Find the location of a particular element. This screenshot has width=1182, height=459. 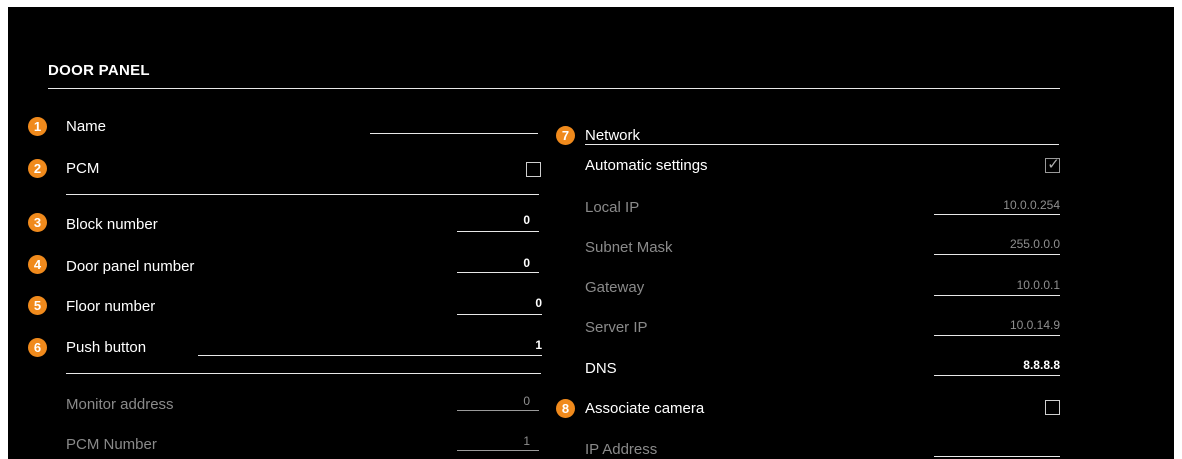

floor-number-underline is located at coordinates (499, 314).